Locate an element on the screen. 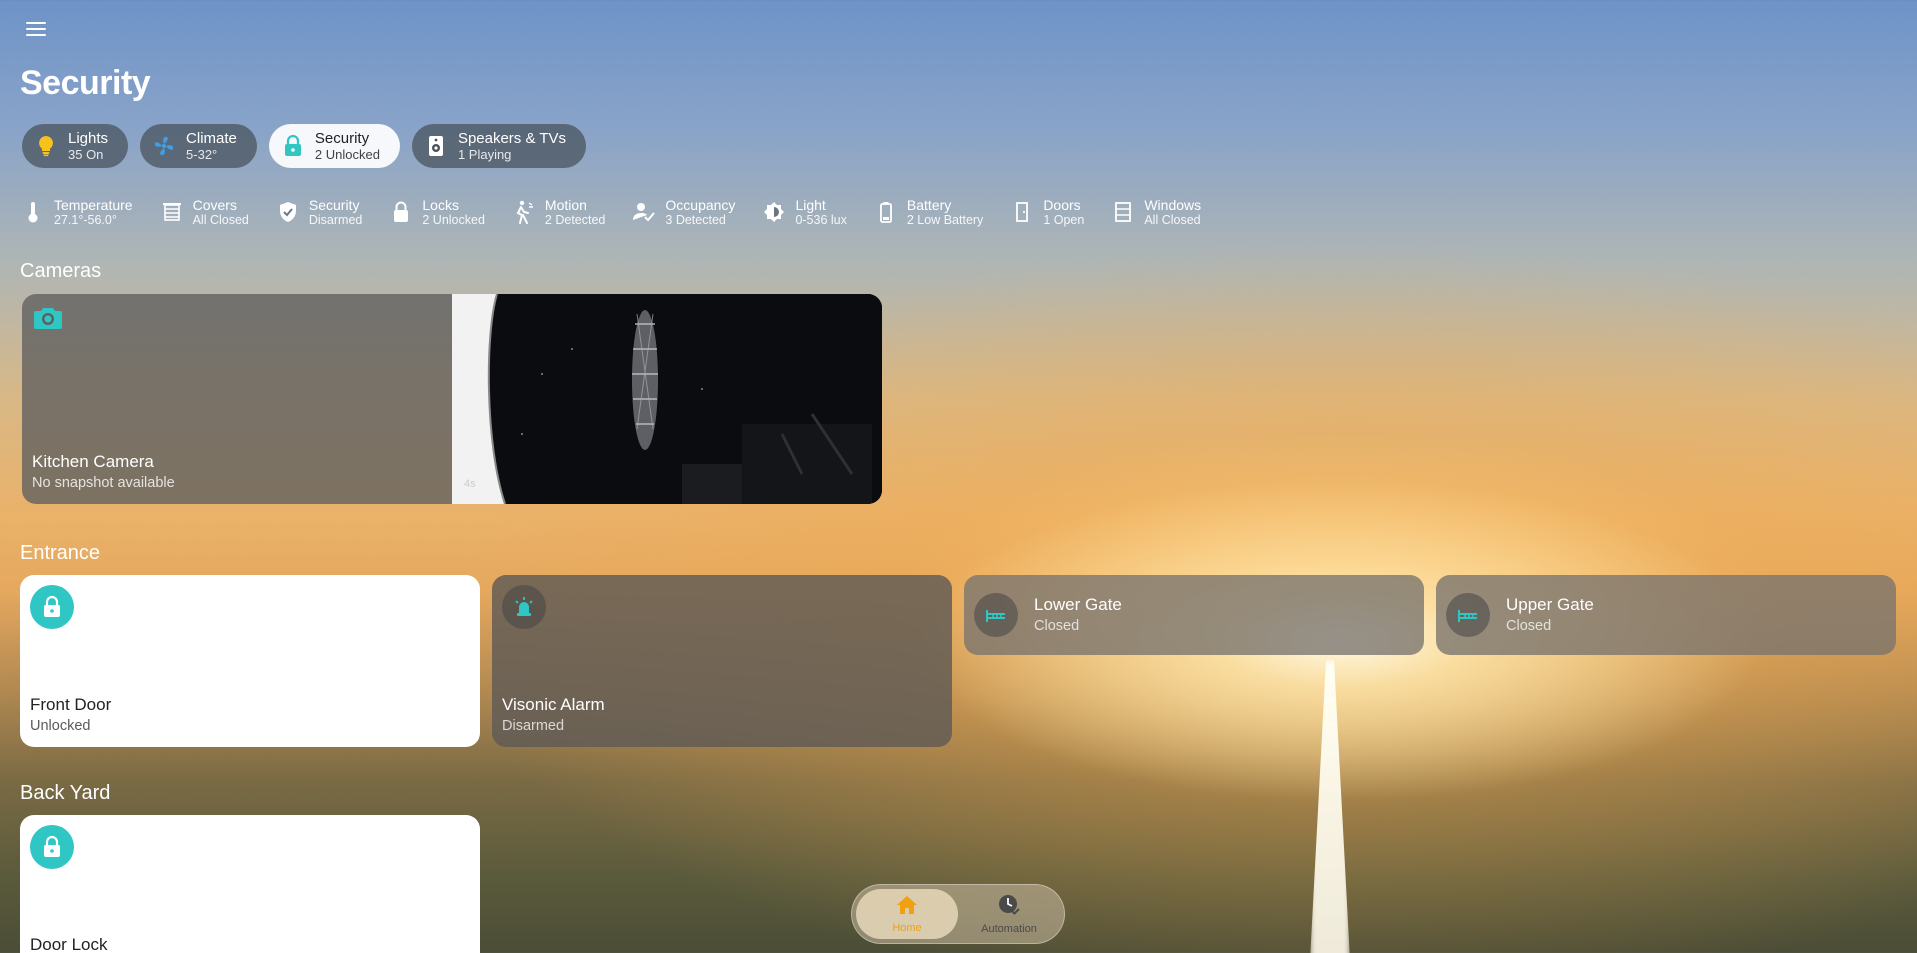  chip-climate: Climate 5-32° is located at coordinates (198, 146).